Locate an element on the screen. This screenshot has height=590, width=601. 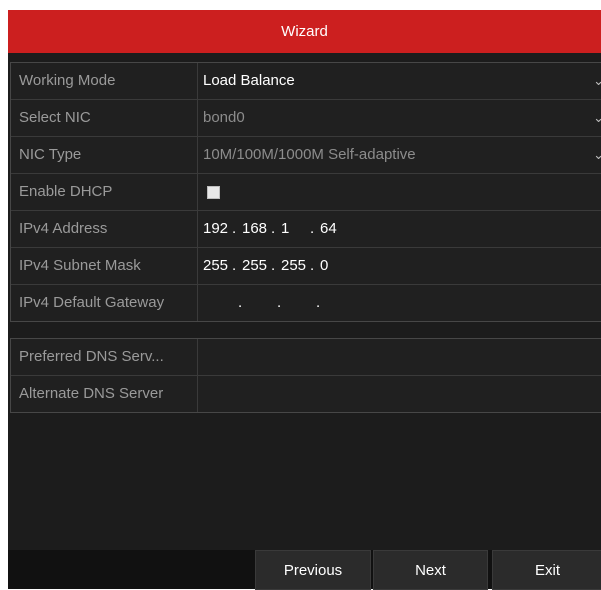
nic-type-row: NIC Type 10M/100M/1000M Self-adaptive ⌄ is located at coordinates (306, 155).